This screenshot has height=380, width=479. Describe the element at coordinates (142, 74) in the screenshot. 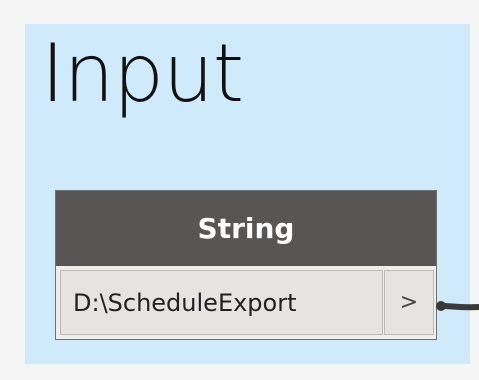

I see `group-title: Input` at that location.